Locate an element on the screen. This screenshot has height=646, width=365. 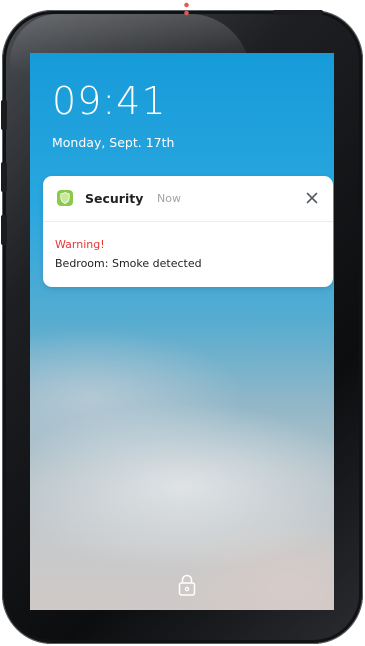
notification-title: Warning! is located at coordinates (80, 244).